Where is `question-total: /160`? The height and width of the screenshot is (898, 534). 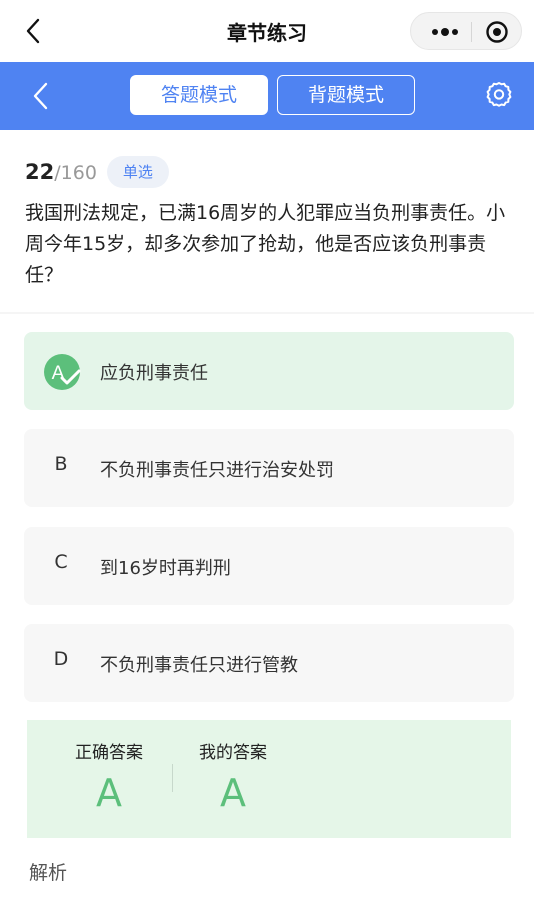 question-total: /160 is located at coordinates (75, 173).